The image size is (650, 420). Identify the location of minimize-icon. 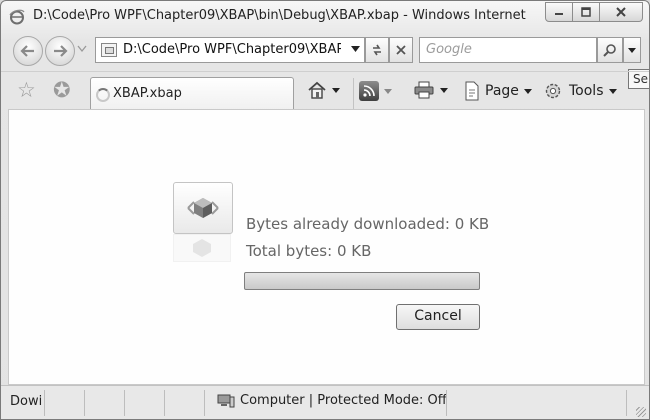
(559, 14).